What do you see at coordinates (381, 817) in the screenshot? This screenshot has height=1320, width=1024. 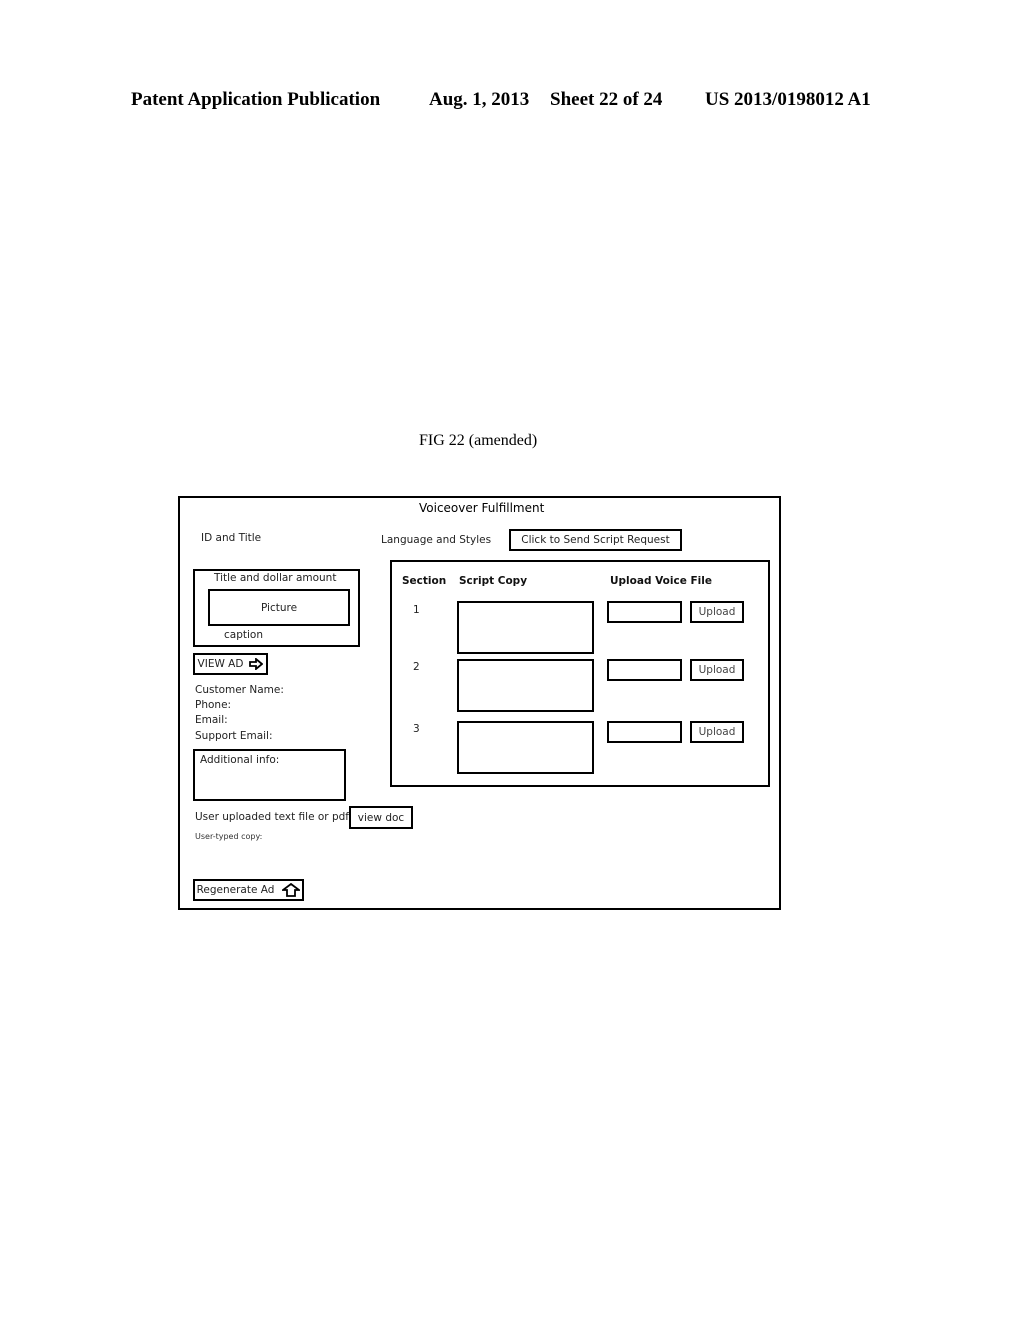 I see `view-doc-button: view doc` at bounding box center [381, 817].